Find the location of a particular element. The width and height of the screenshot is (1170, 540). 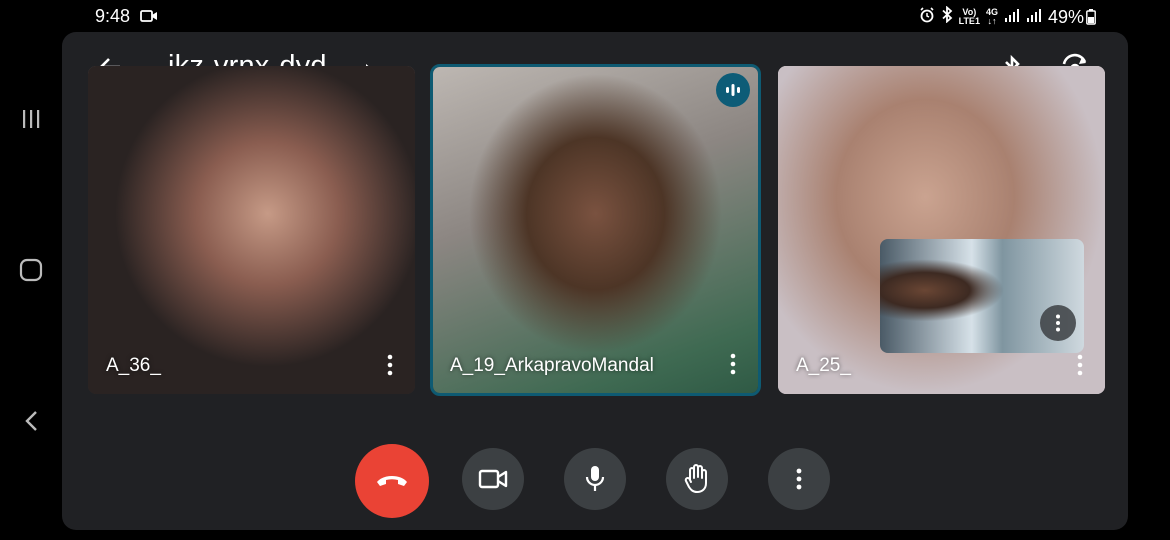

data-4g-label: 4G ↓↑ is located at coordinates (991, 16).